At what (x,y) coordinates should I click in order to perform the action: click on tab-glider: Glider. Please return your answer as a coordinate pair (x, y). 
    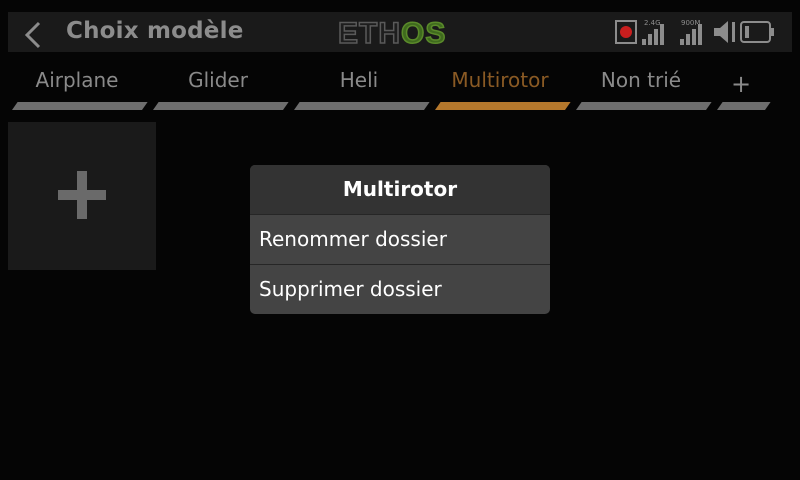
    Looking at the image, I should click on (221, 87).